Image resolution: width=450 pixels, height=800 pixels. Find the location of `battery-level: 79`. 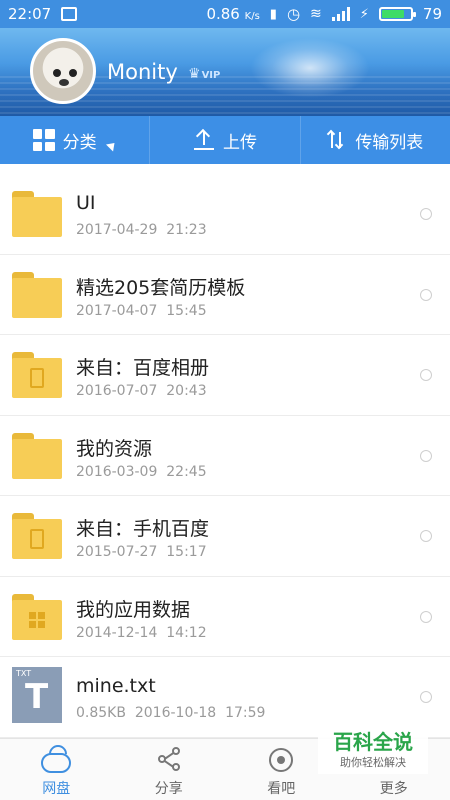

battery-level: 79 is located at coordinates (432, 14).